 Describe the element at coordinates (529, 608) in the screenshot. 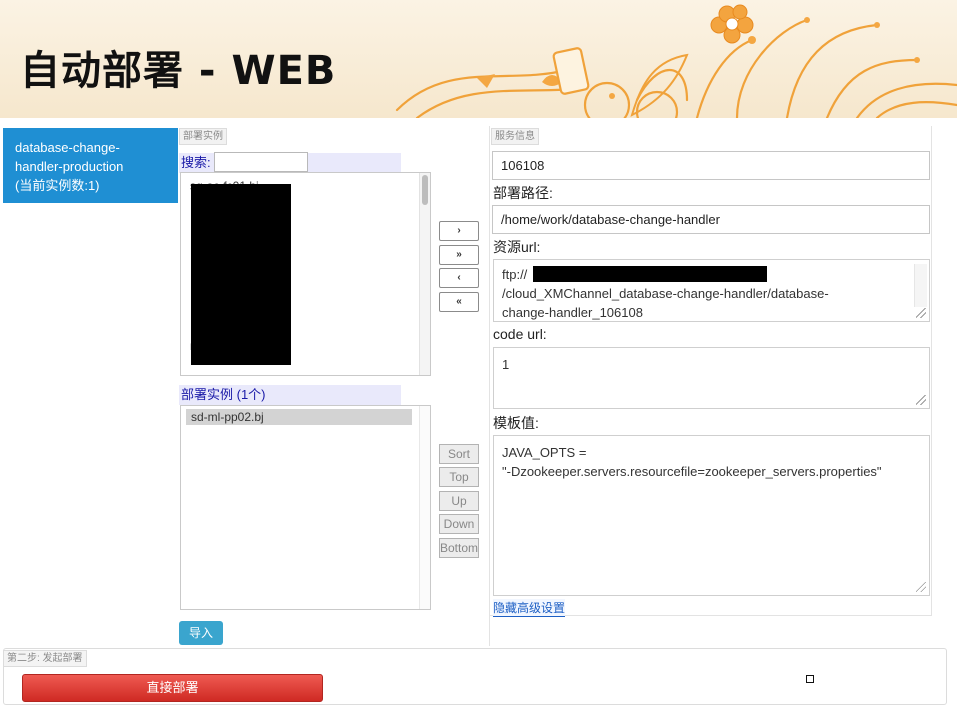

I see `hide-advanced-settings-link: 隐藏高级设置` at that location.